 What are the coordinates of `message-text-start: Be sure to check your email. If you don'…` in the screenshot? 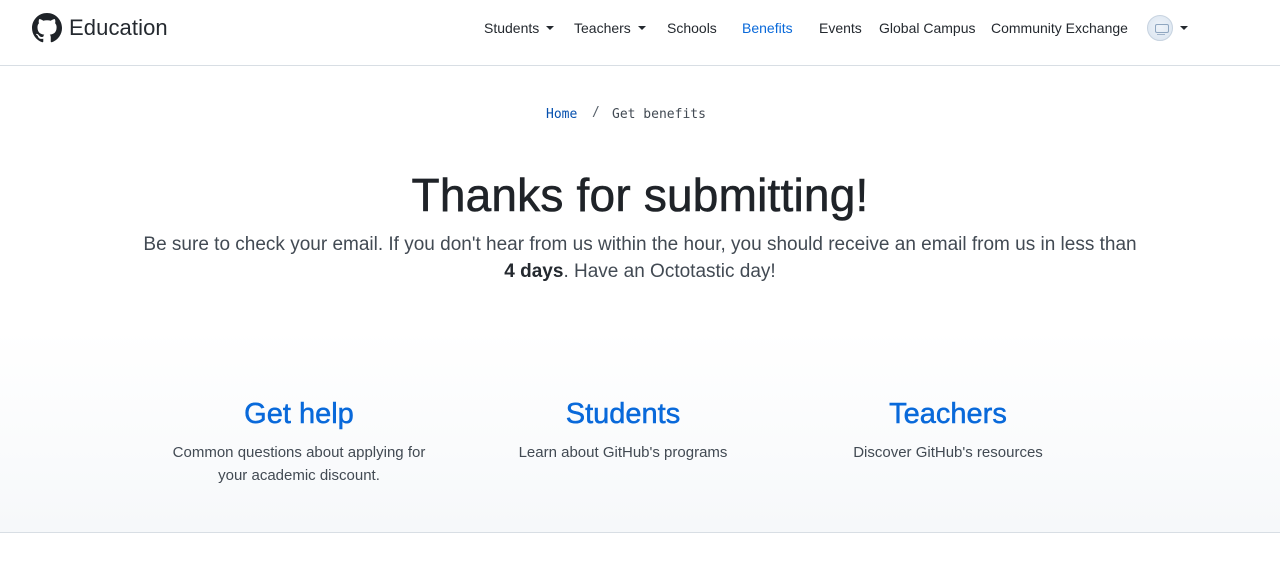 It's located at (640, 244).